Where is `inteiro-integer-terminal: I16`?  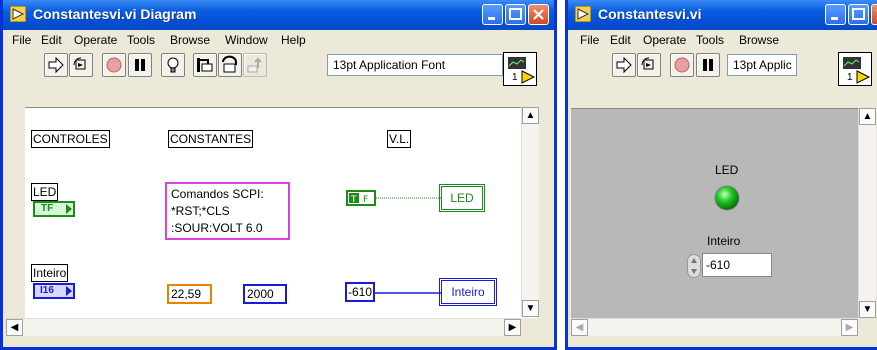 inteiro-integer-terminal: I16 is located at coordinates (54, 291).